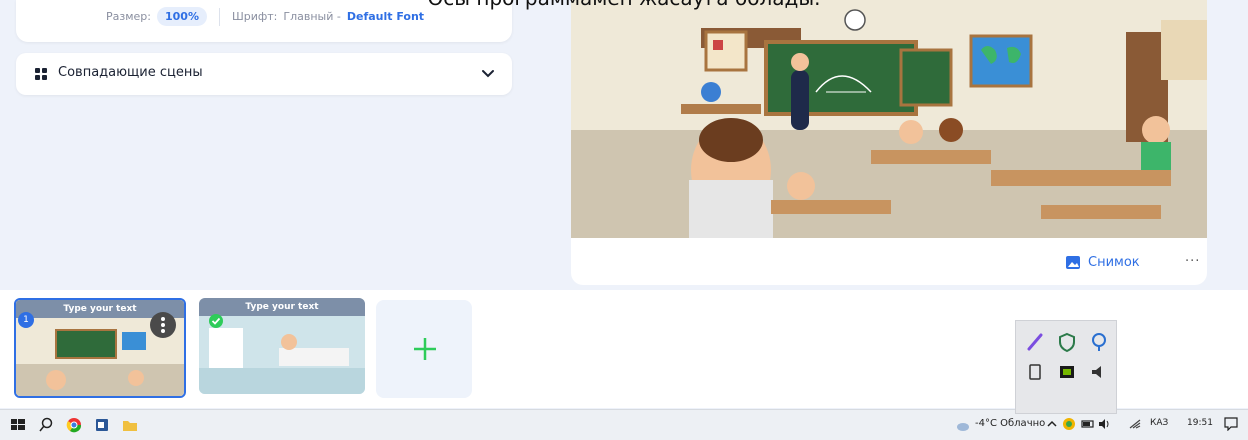 The image size is (1248, 440). What do you see at coordinates (100, 348) in the screenshot?
I see `scene-thumbnail-1: Type your text 1` at bounding box center [100, 348].